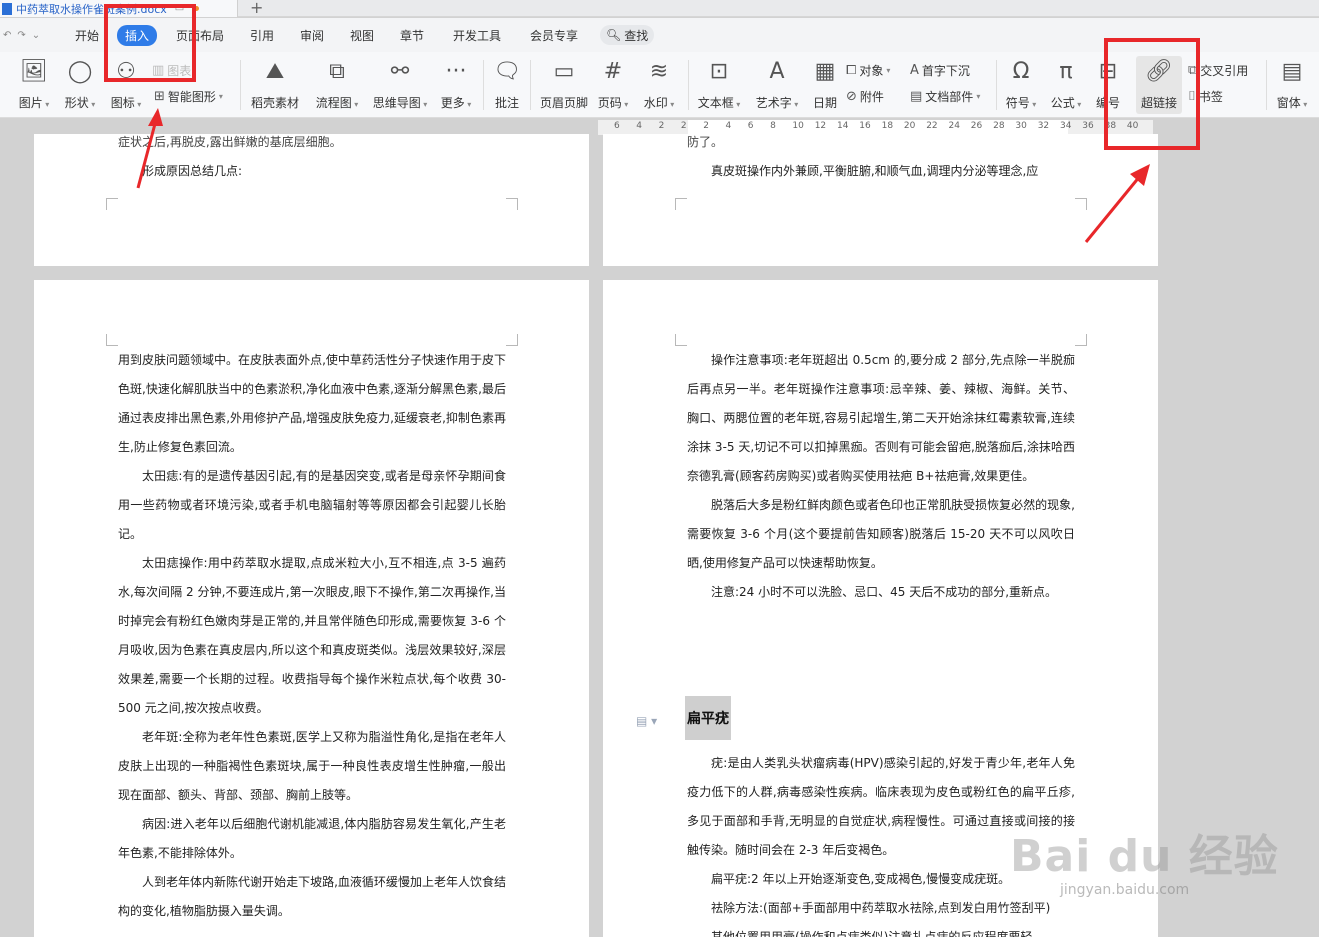  What do you see at coordinates (1066, 126) in the screenshot?
I see `ruler-number: 34` at bounding box center [1066, 126].